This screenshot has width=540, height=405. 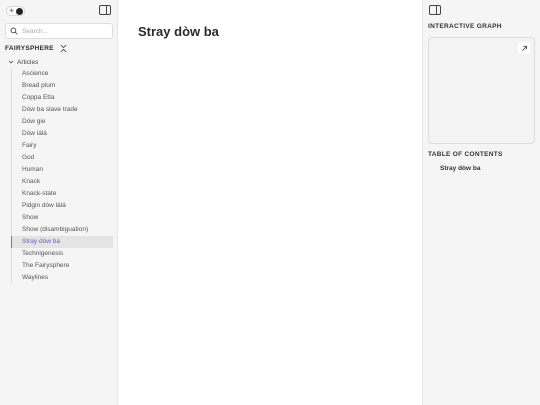 I want to click on expand-graph-button, so click(x=524, y=48).